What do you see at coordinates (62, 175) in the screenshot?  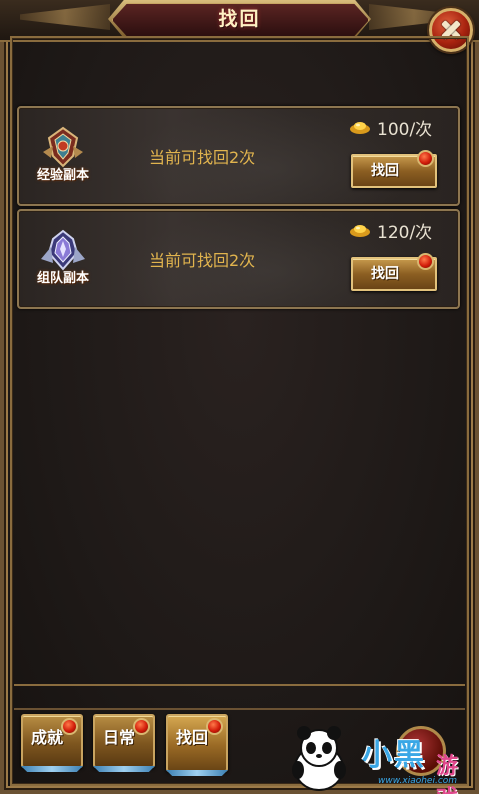 I see `entry-icon-label: 经验副本` at bounding box center [62, 175].